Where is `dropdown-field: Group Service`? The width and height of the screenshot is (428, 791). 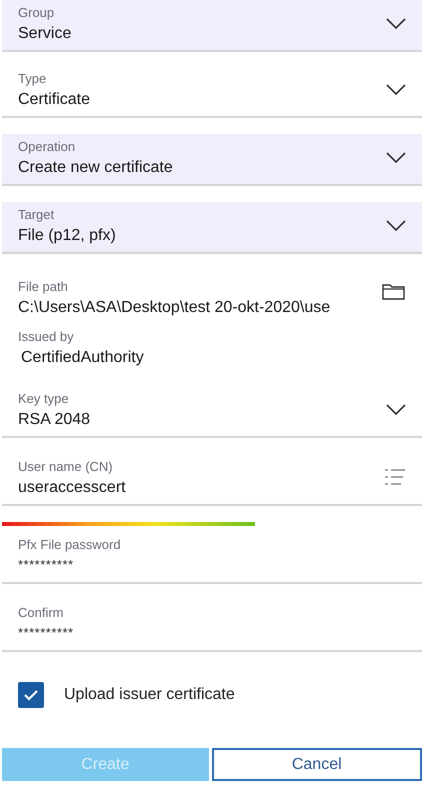
dropdown-field: Group Service is located at coordinates (212, 26).